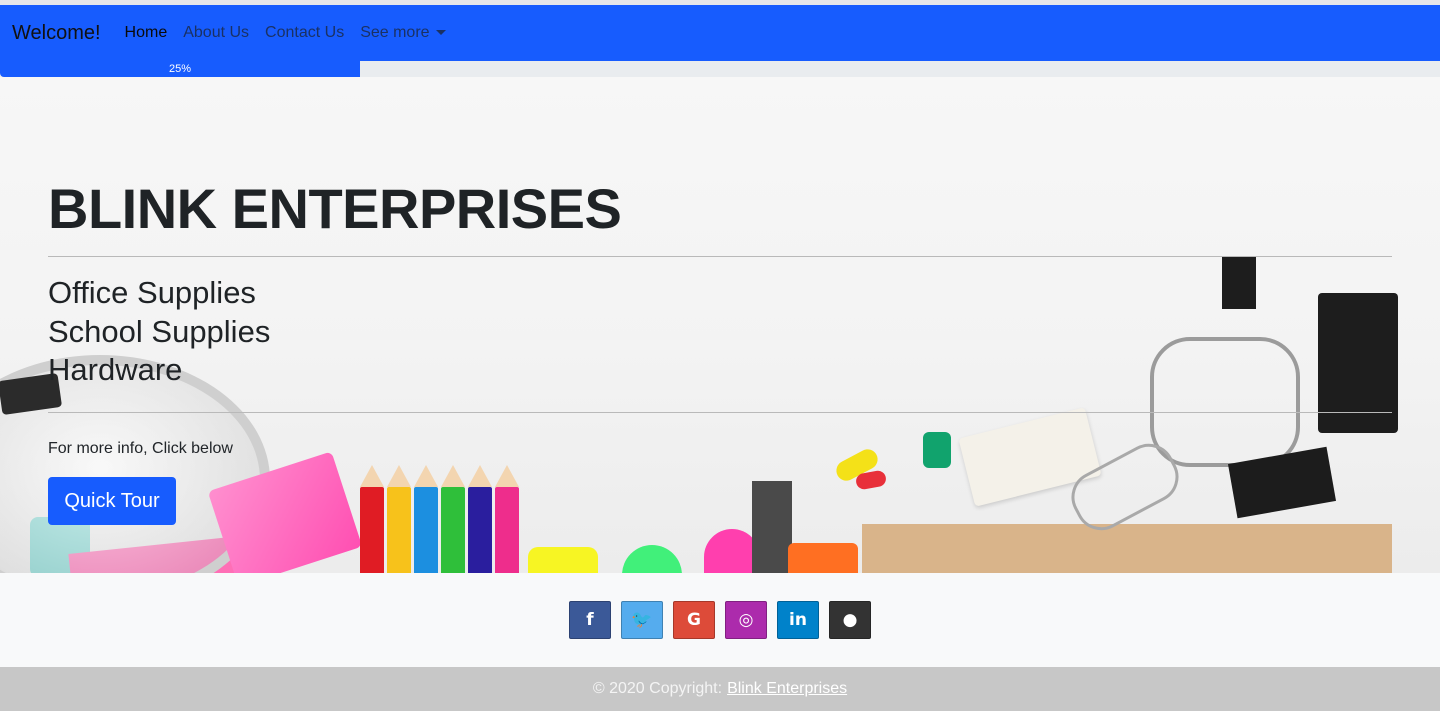 This screenshot has width=1440, height=711. I want to click on orange-sharpener-image, so click(823, 558).